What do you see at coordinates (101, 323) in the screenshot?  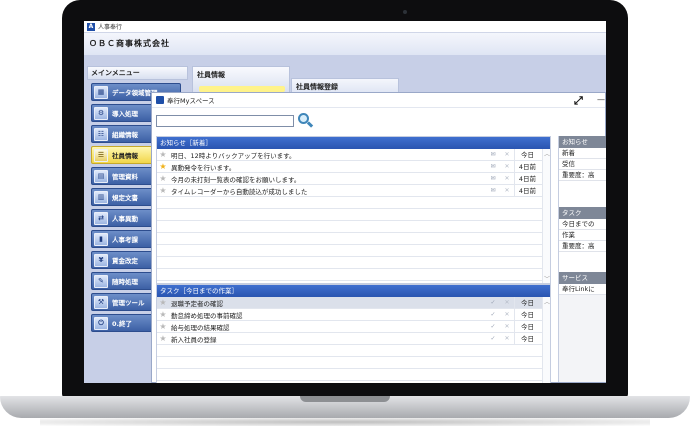 I see `exit-icon: ⏻` at bounding box center [101, 323].